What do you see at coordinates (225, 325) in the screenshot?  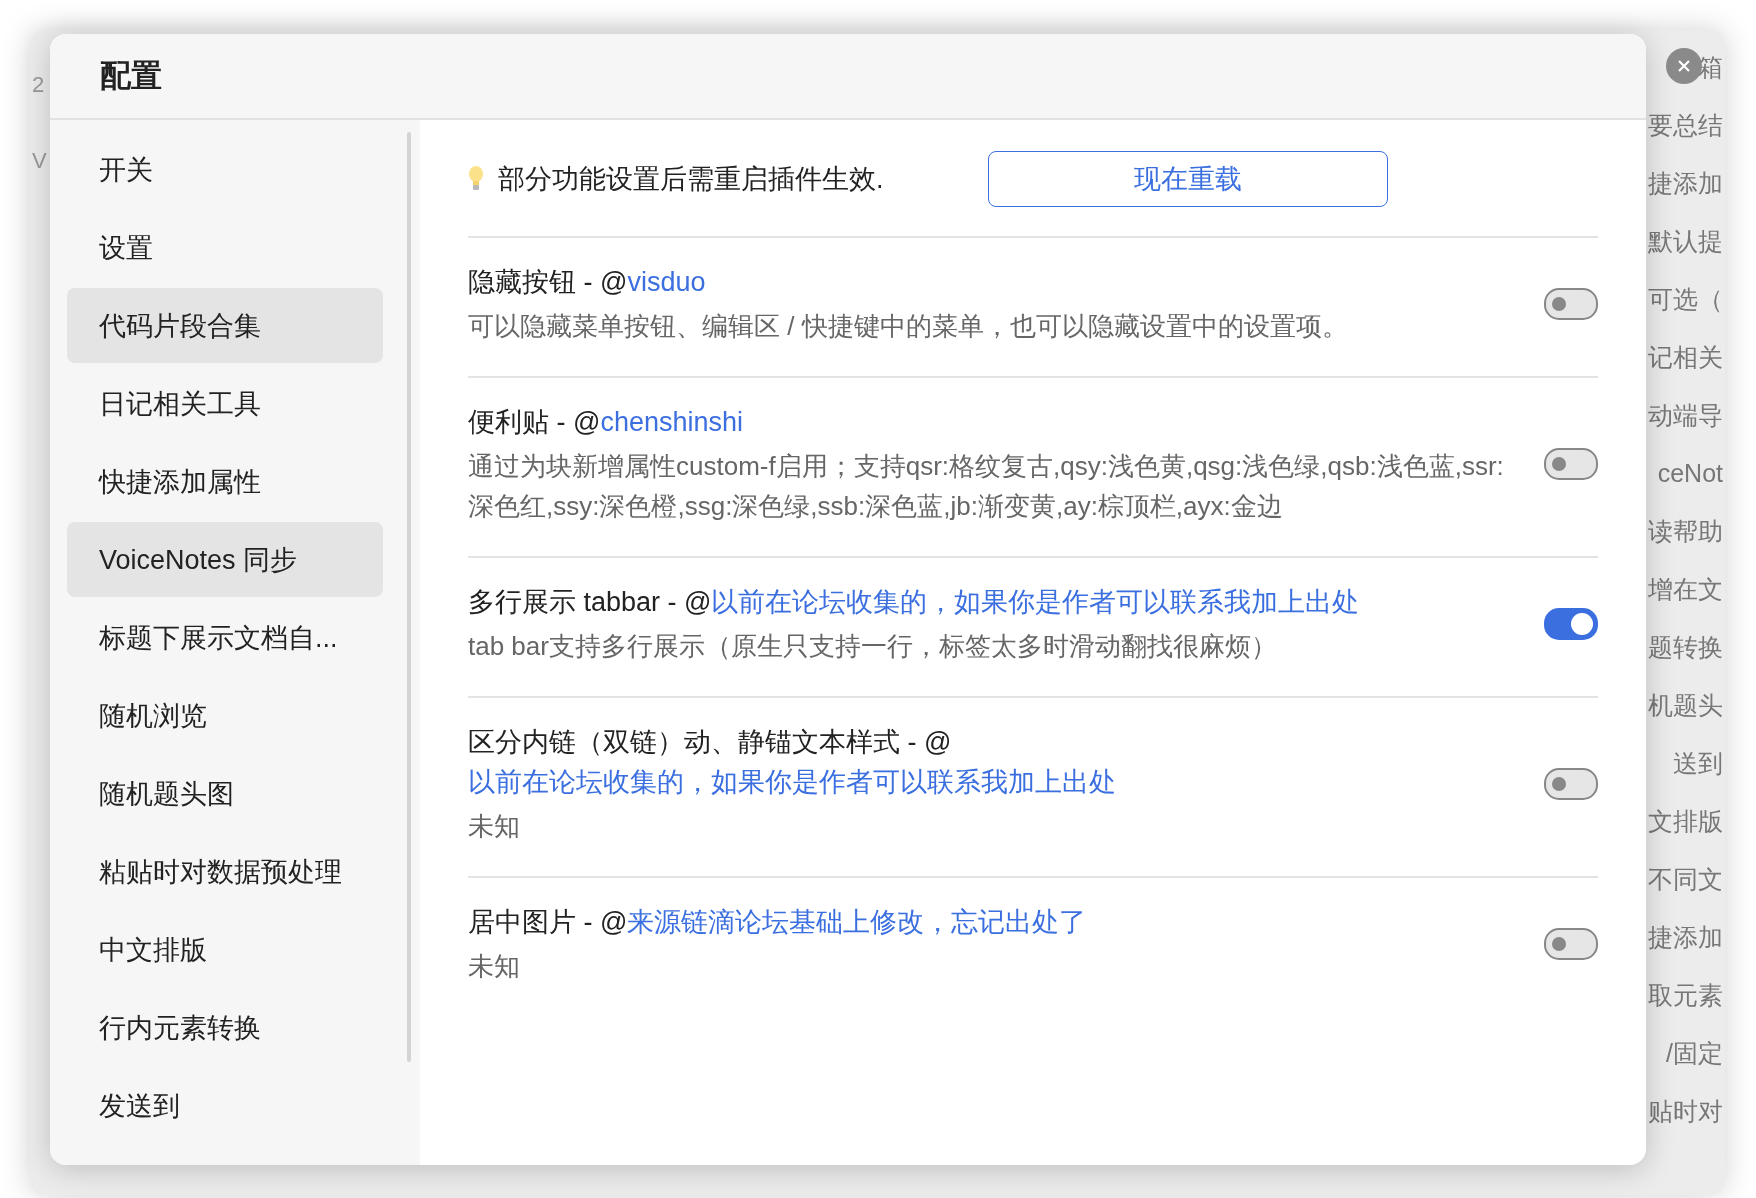 I see `sidebar-item: 代码片段合集` at bounding box center [225, 325].